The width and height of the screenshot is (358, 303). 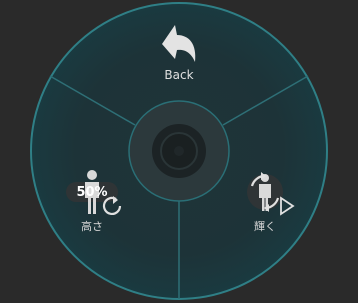 What do you see at coordinates (179, 75) in the screenshot?
I see `back-label: Back` at bounding box center [179, 75].